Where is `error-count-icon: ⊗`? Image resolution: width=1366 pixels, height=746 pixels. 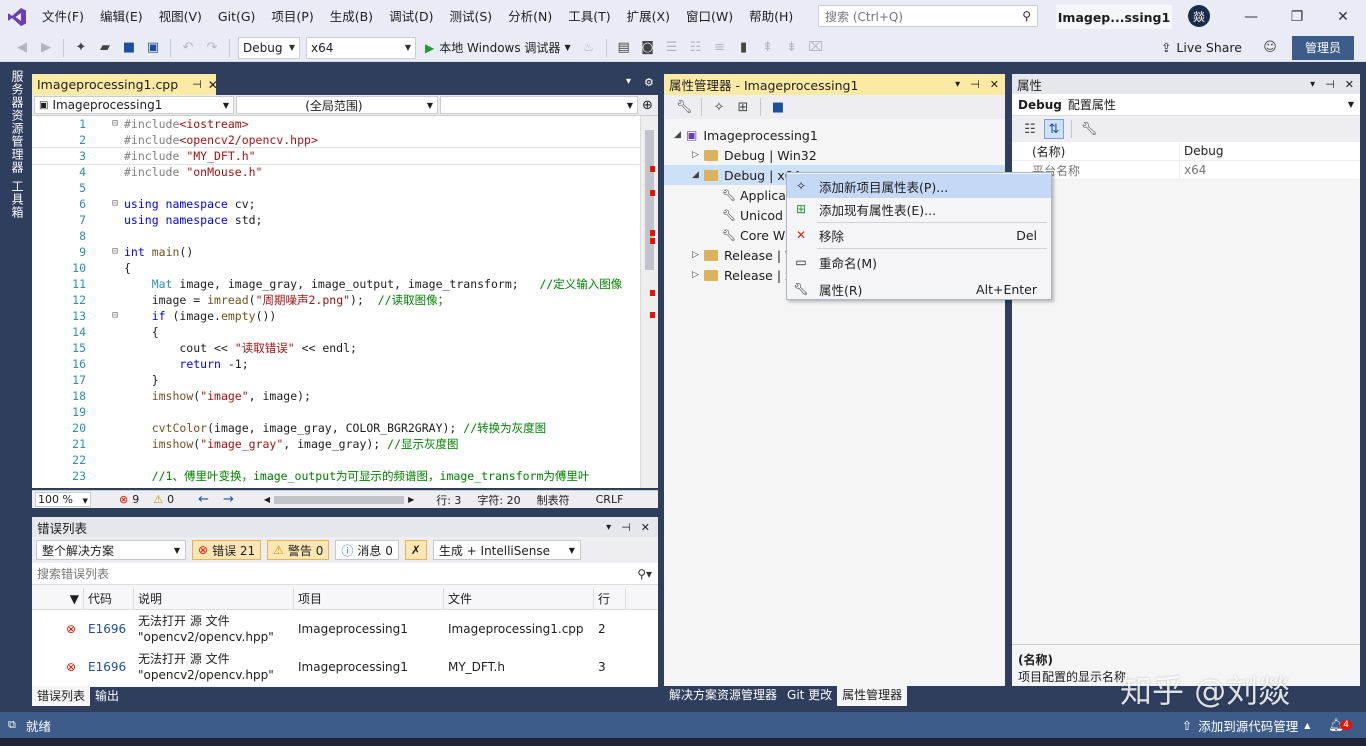
error-count-icon: ⊗ is located at coordinates (123, 499).